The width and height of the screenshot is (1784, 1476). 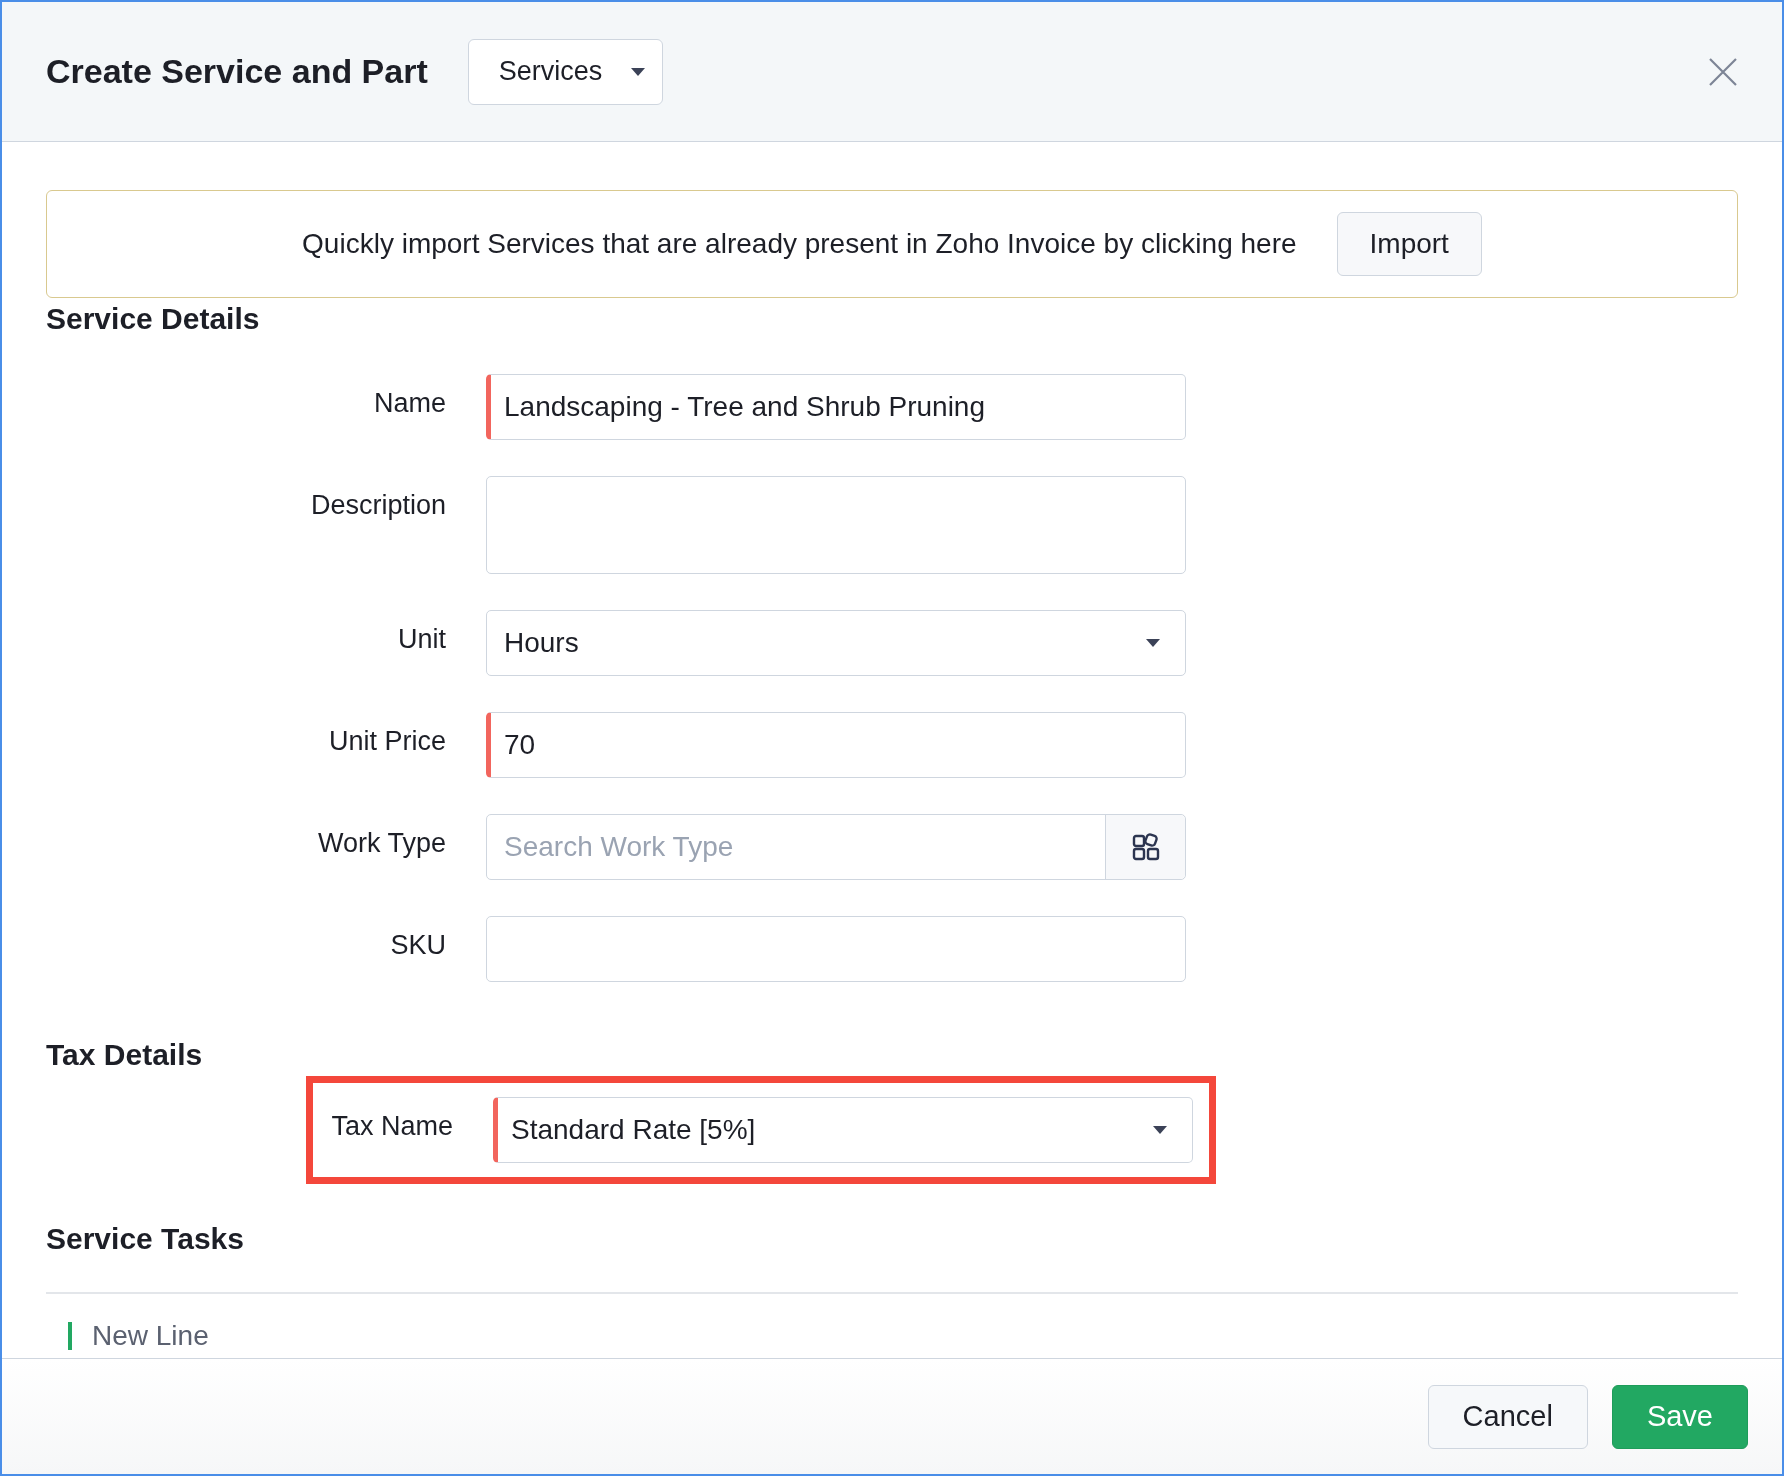 What do you see at coordinates (391, 1126) in the screenshot?
I see `field-label: Tax Name` at bounding box center [391, 1126].